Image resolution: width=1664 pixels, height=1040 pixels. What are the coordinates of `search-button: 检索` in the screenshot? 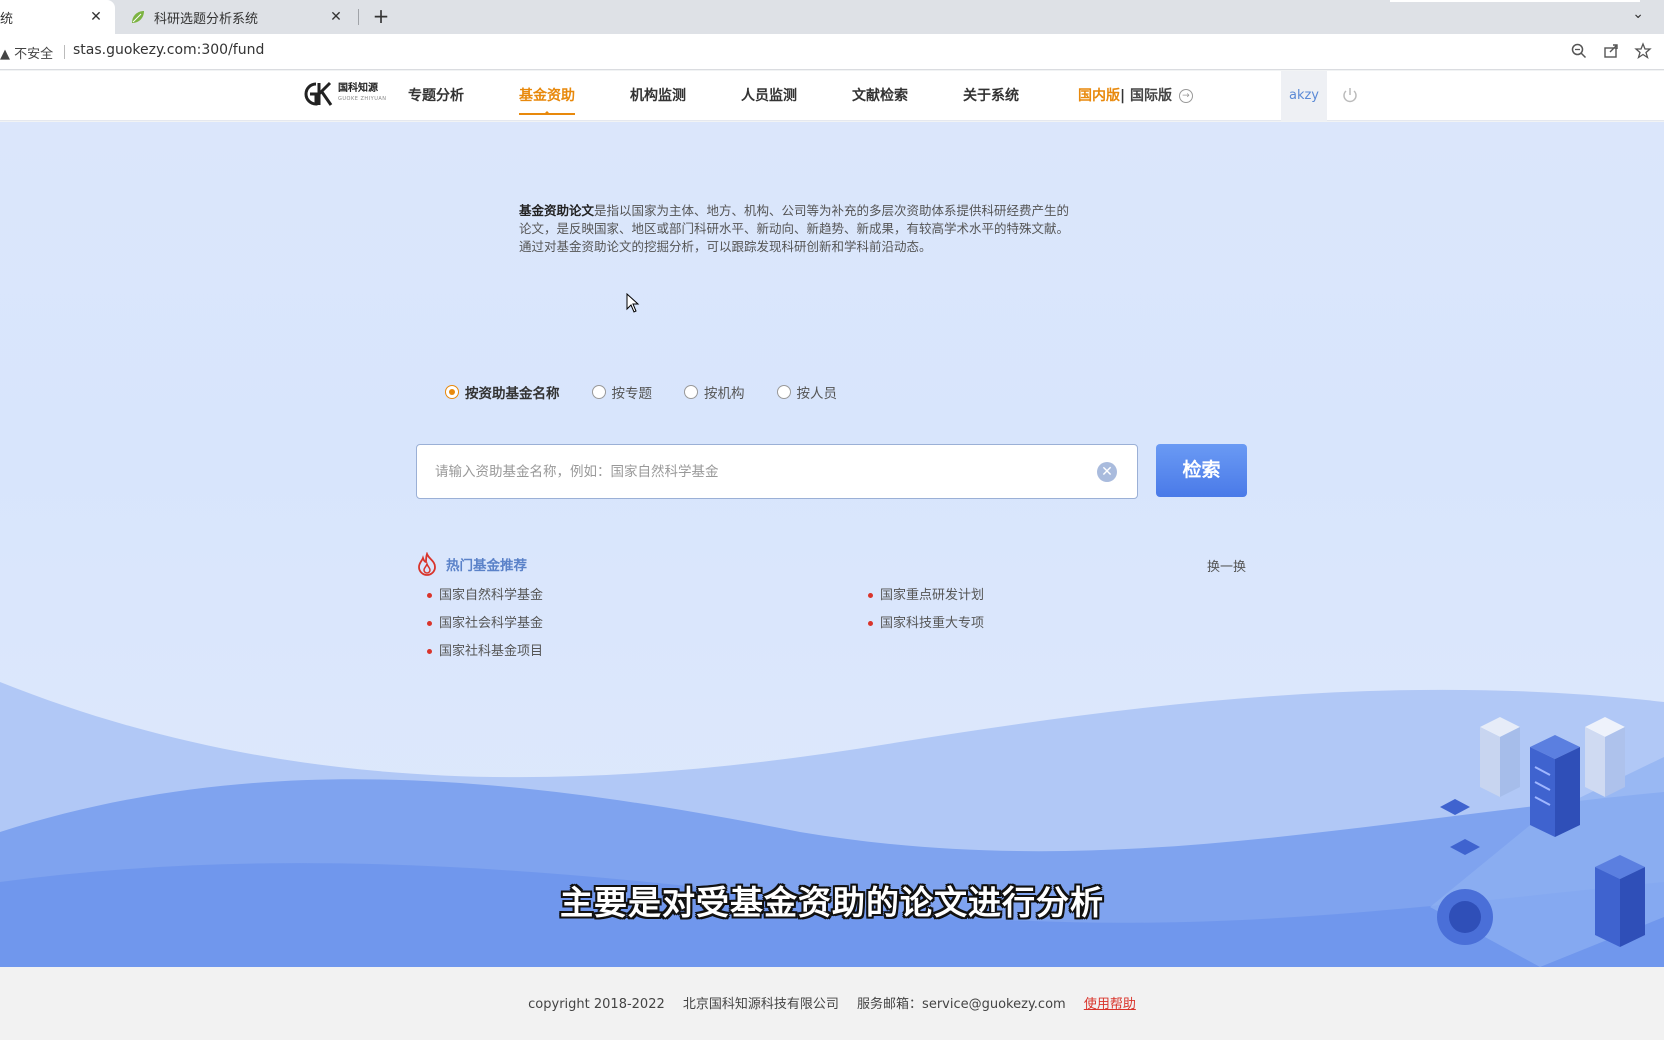 It's located at (1201, 470).